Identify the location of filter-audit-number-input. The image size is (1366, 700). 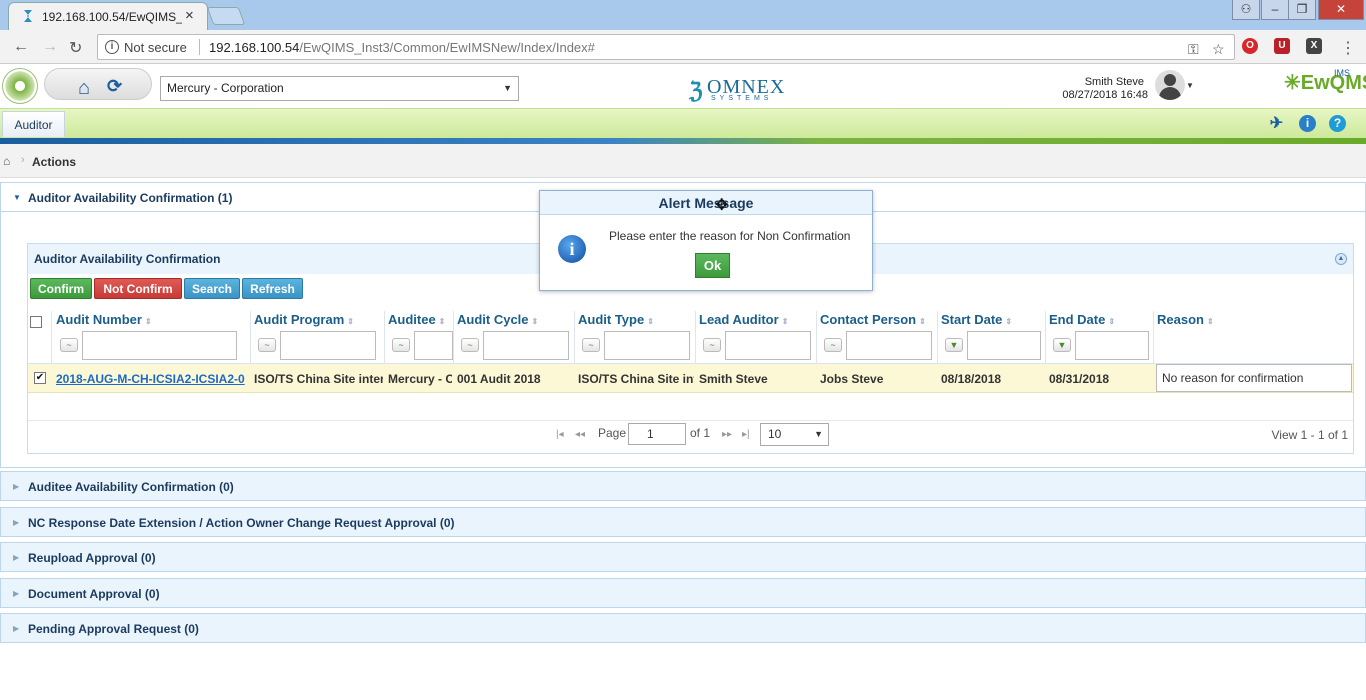
(159, 345).